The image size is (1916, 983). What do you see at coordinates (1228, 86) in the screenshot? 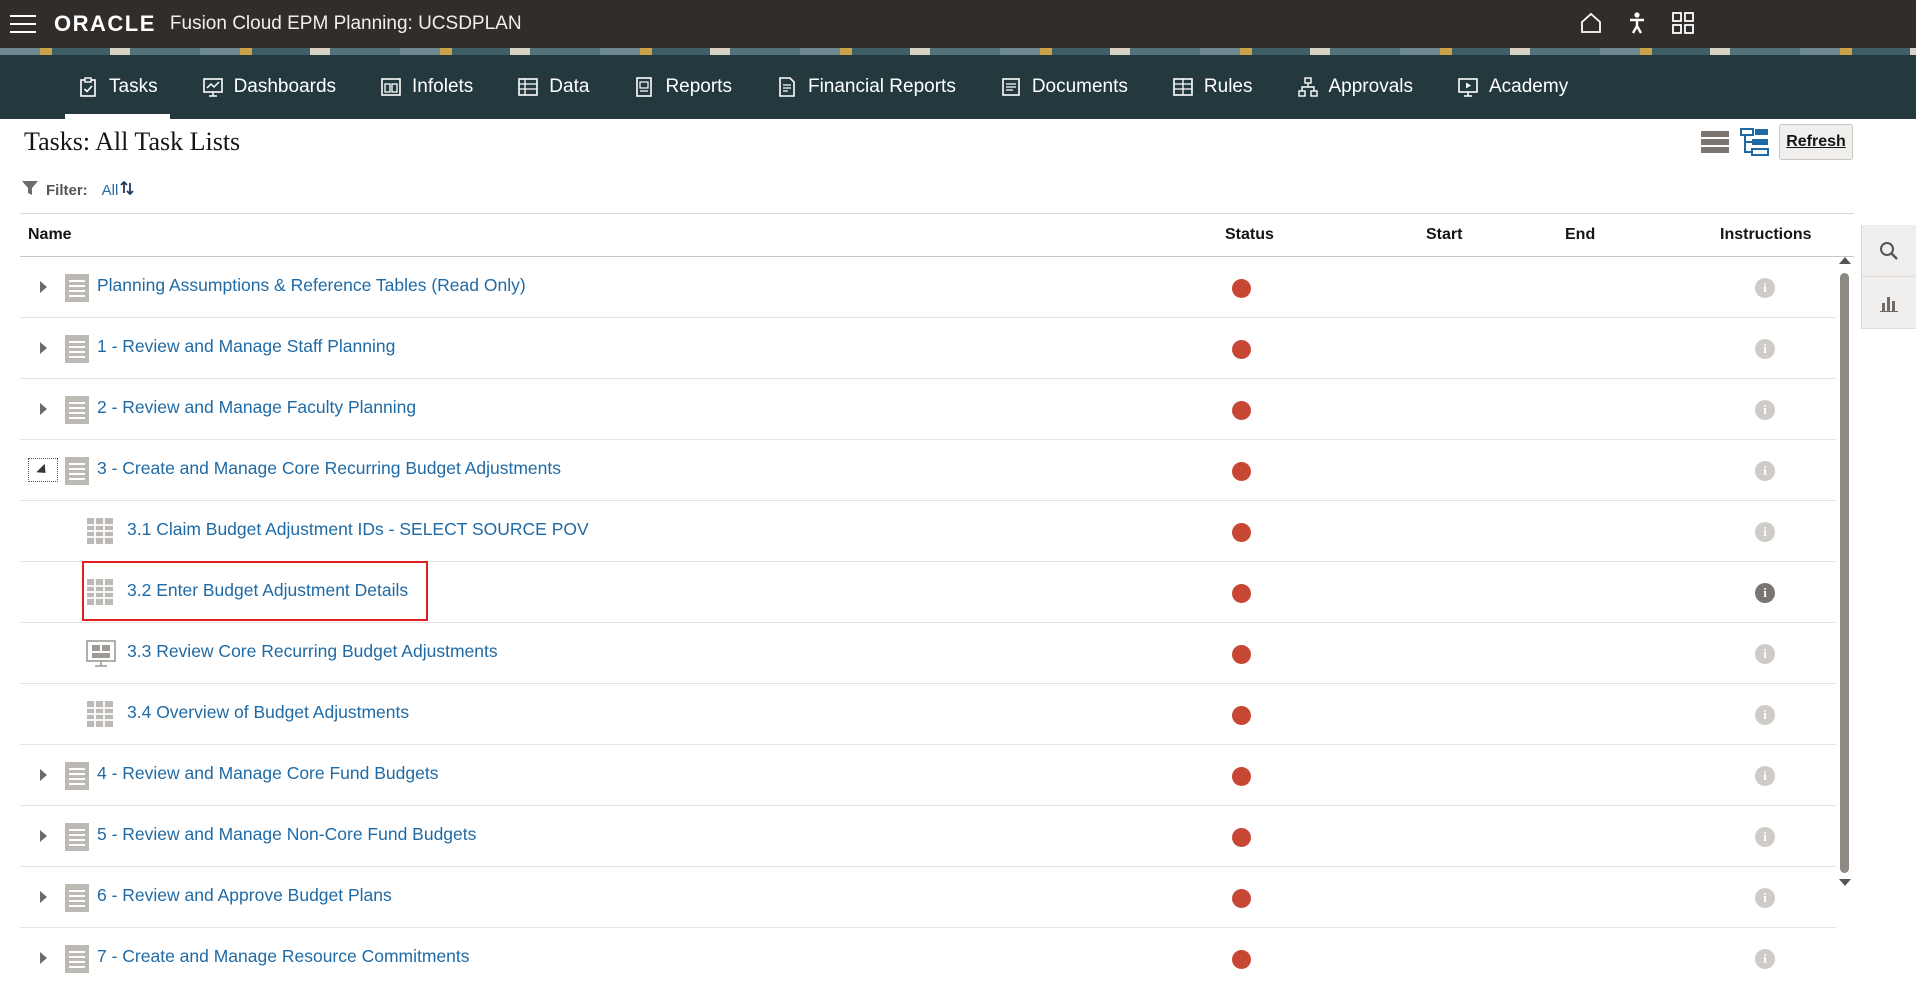
I see `nav-label: Rules` at bounding box center [1228, 86].